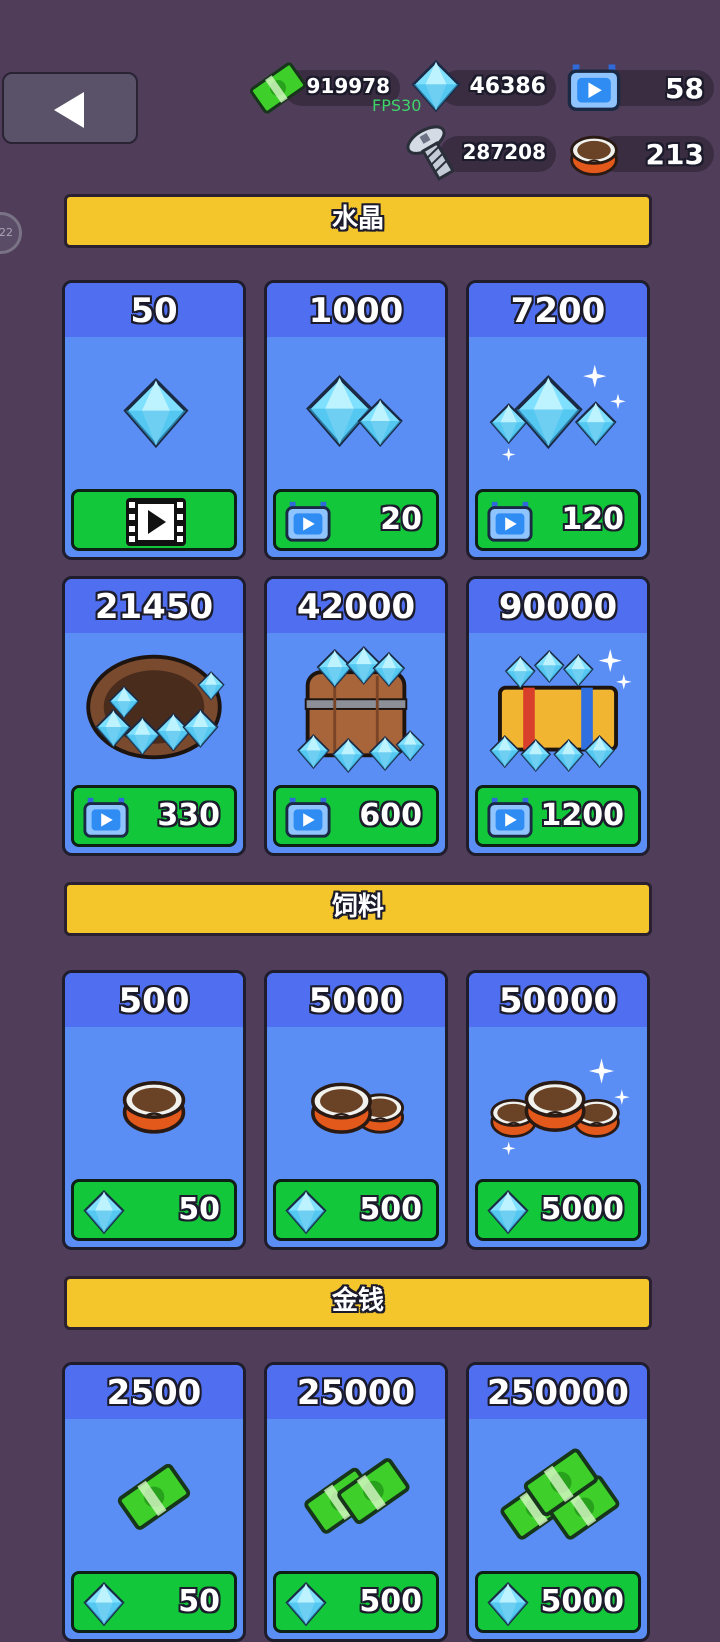  I want to click on card-price: 1200, so click(582, 815).